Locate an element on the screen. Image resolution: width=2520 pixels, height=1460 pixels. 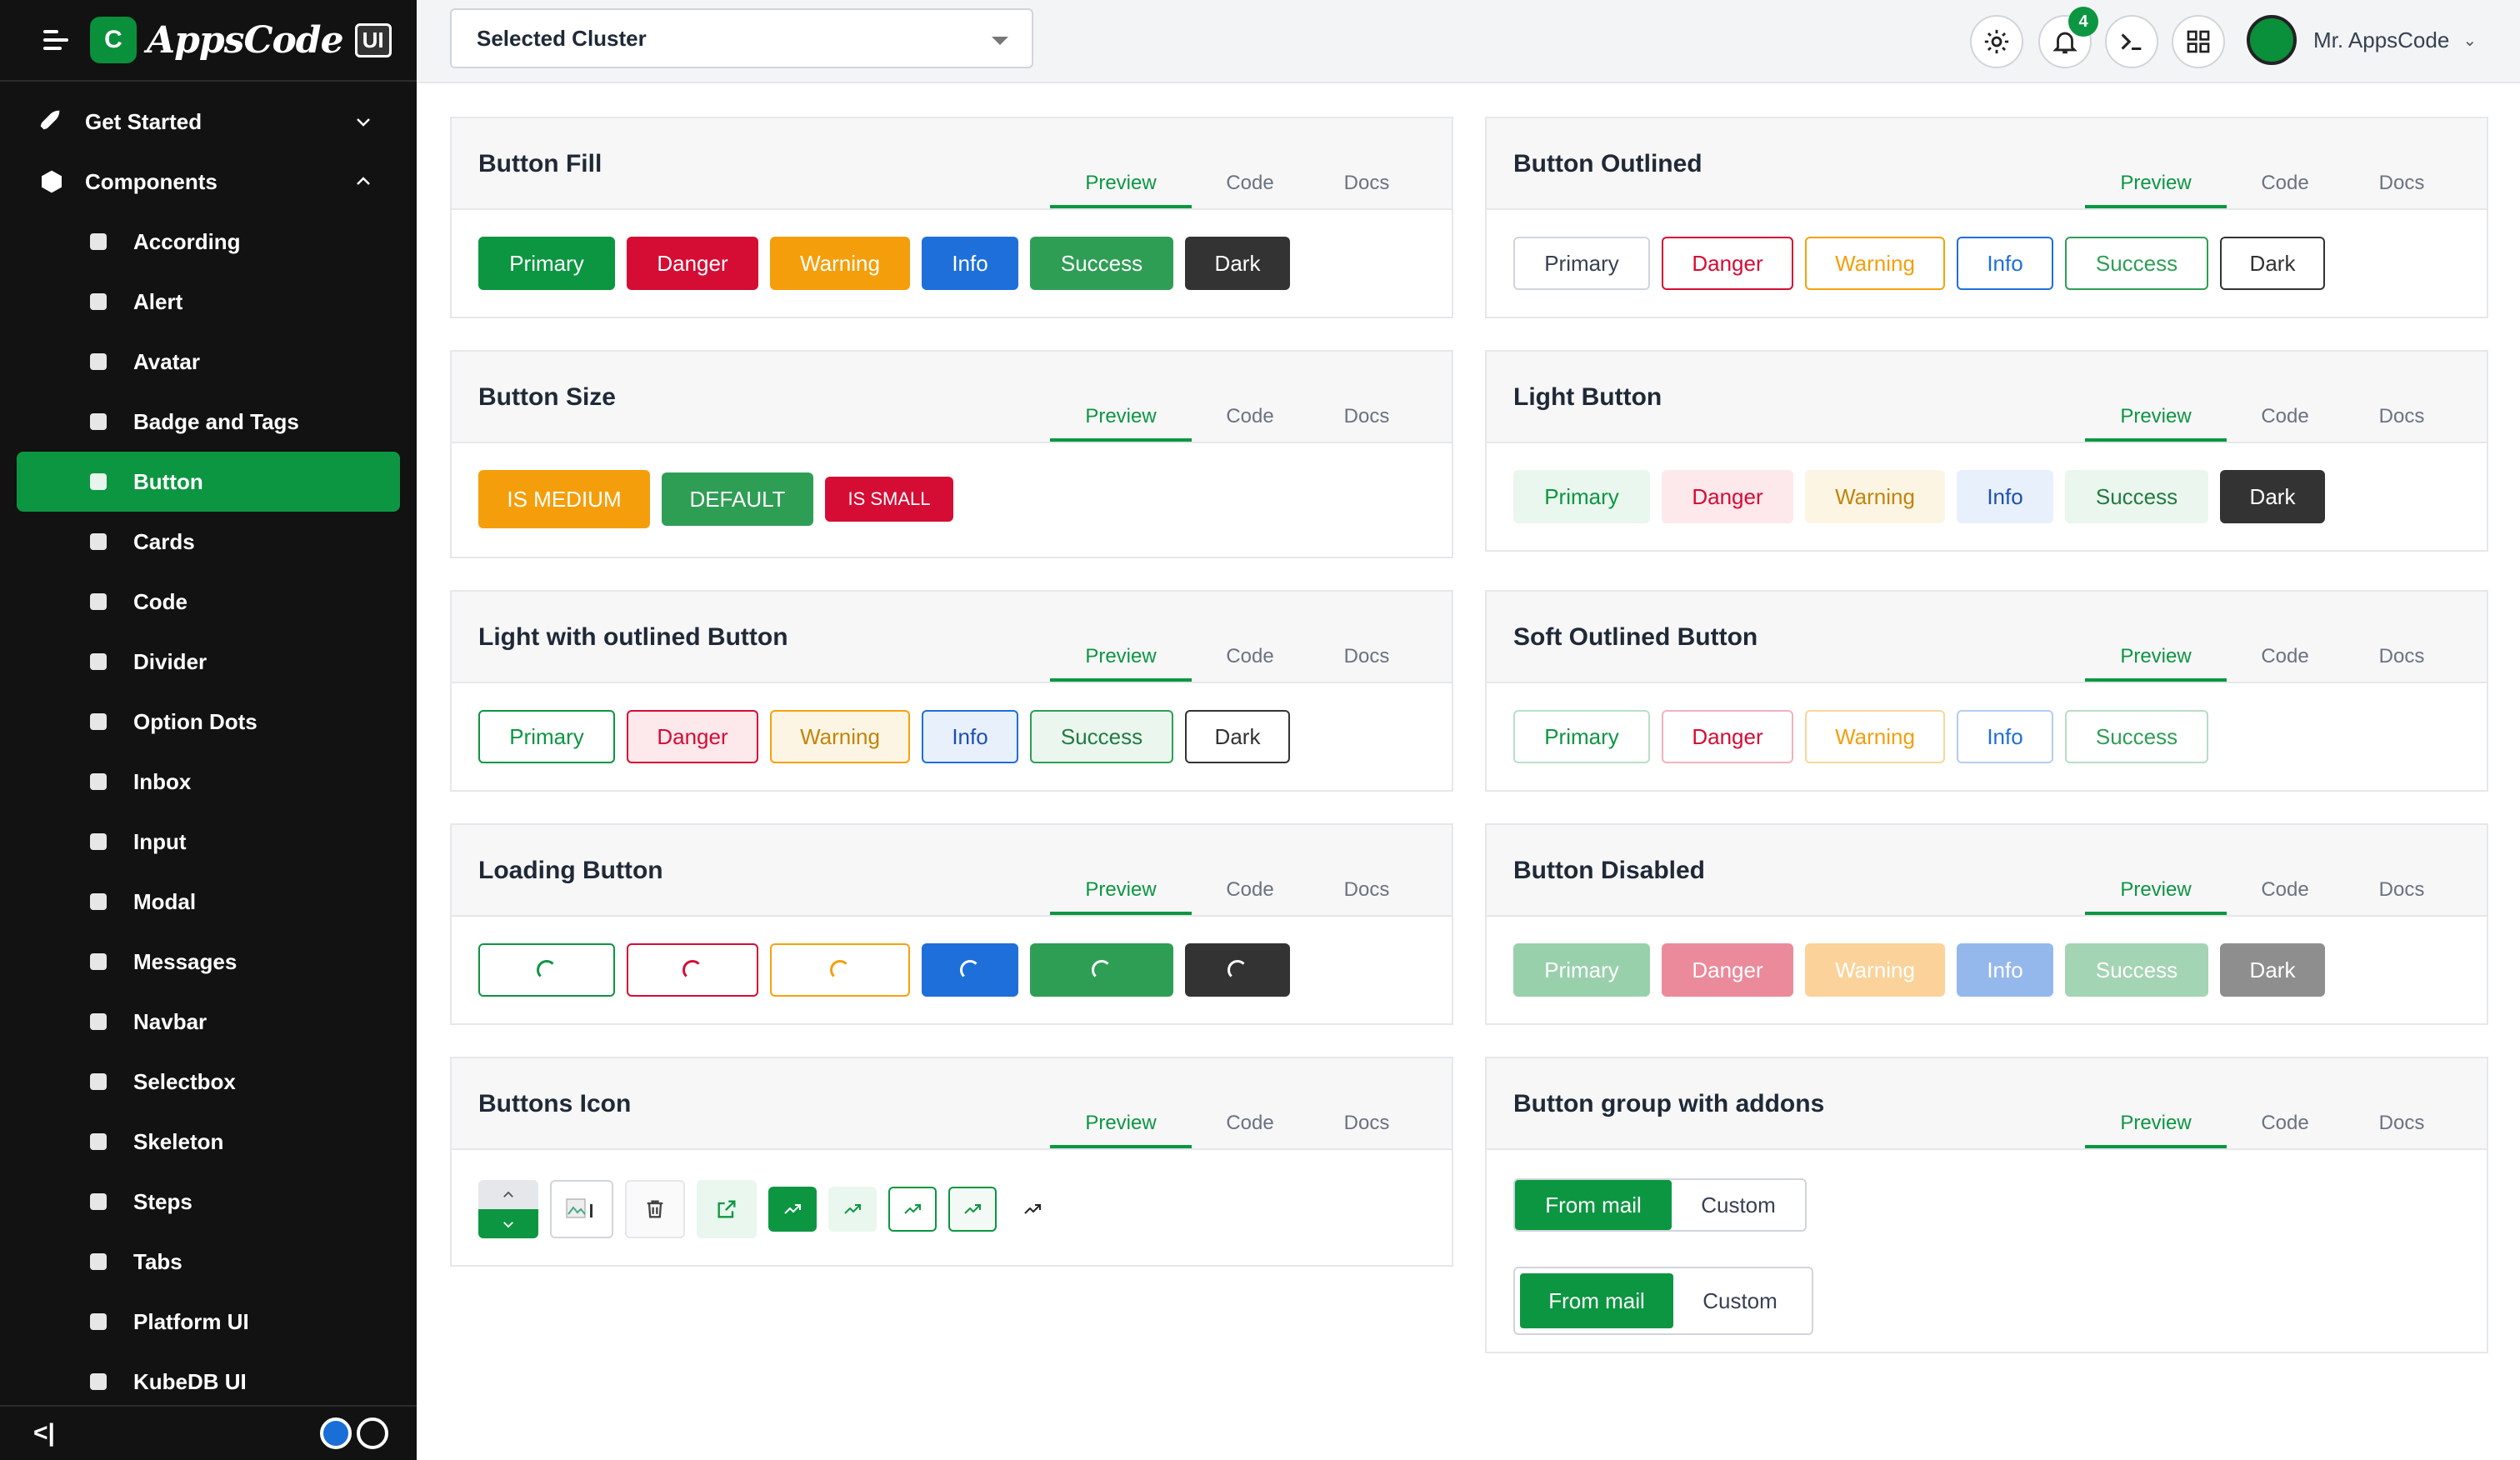
sidebar-item-according: According is located at coordinates (208, 242).